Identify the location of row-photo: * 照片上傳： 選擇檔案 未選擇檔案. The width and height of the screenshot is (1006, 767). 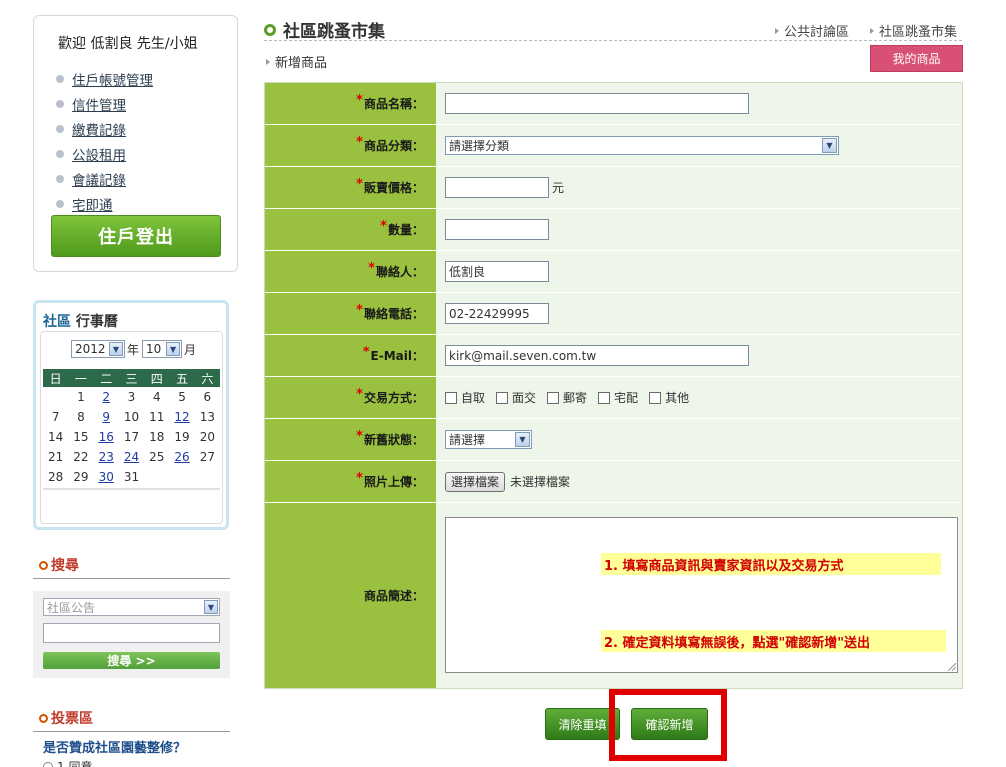
(613, 482).